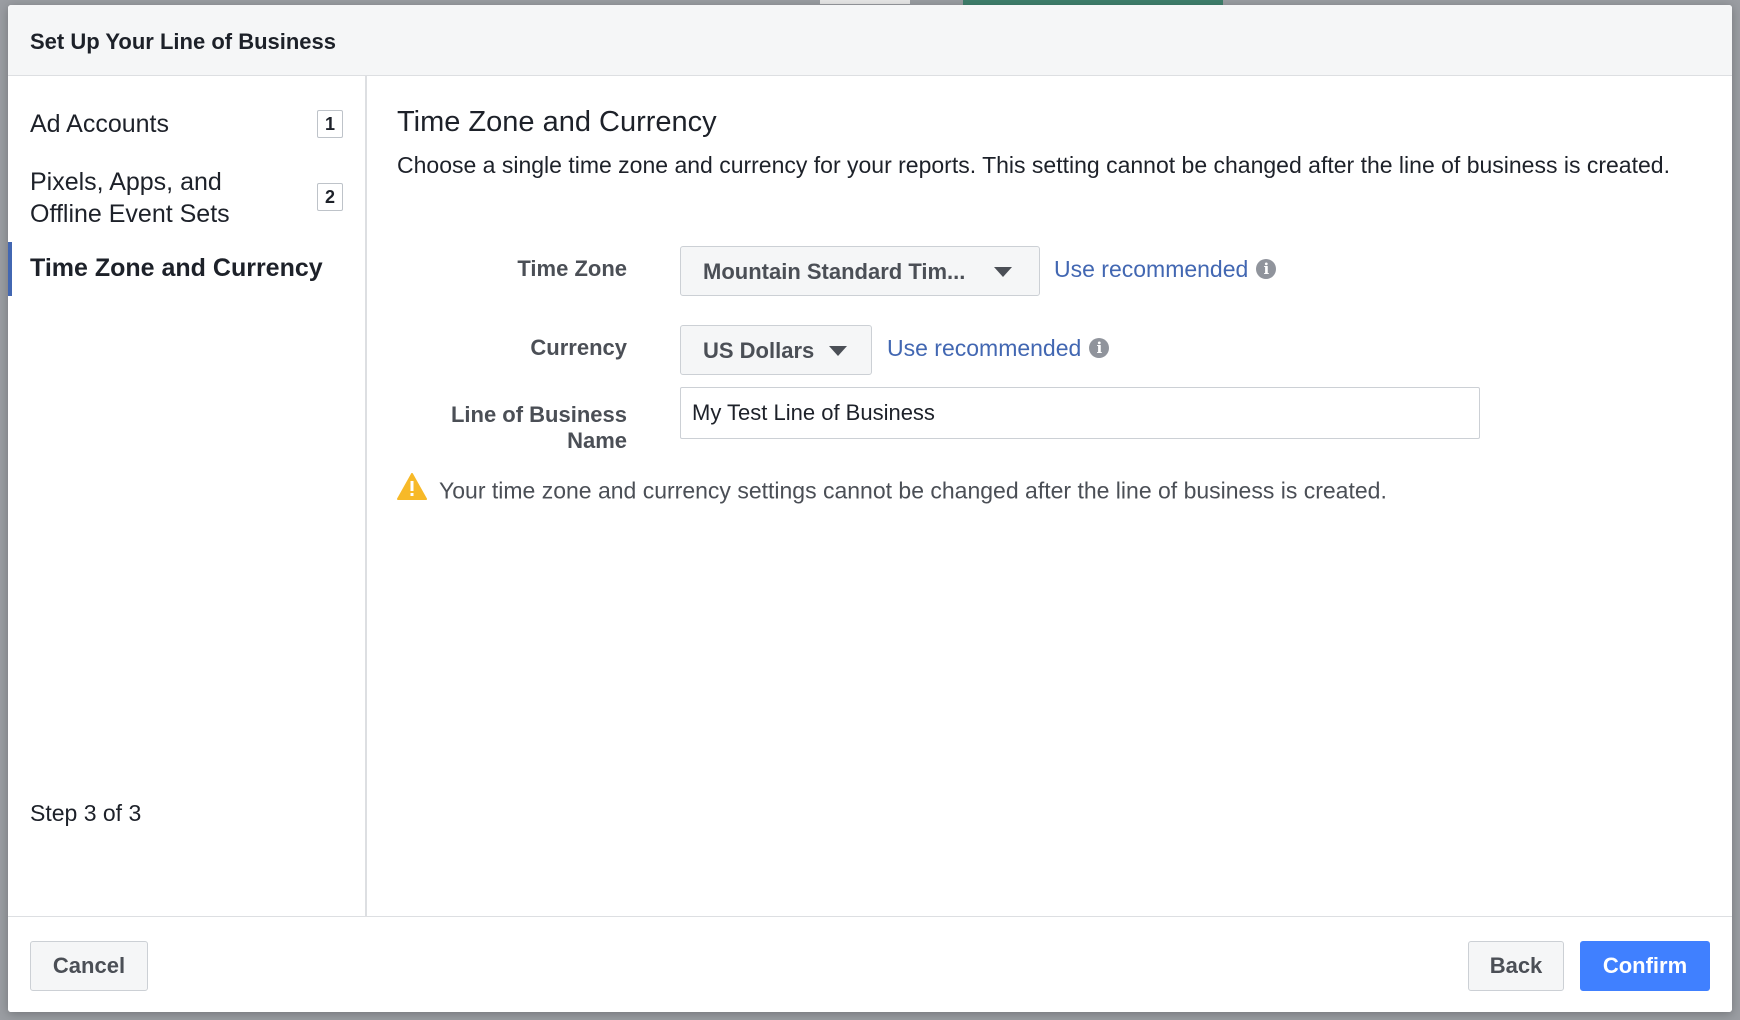 This screenshot has width=1740, height=1020. I want to click on sidebar-item-ad-accounts: Ad Accounts 1, so click(186, 124).